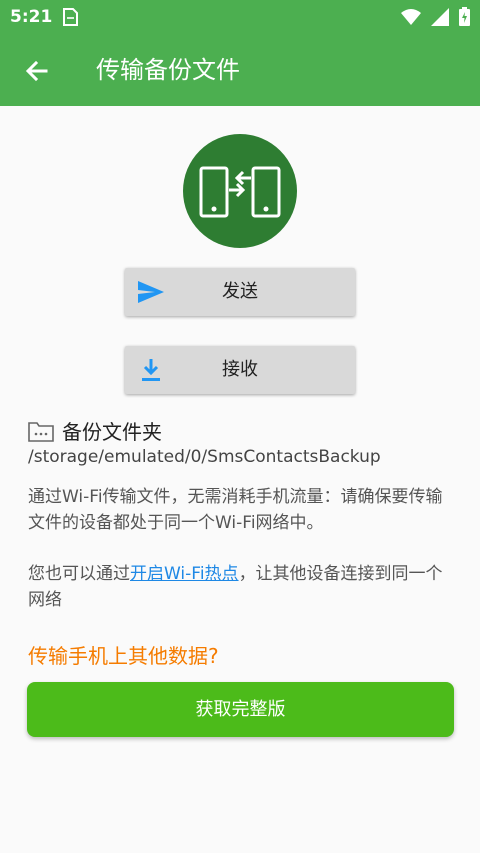  I want to click on hotspot-link: 开启Wi-Fi热点, so click(184, 574).